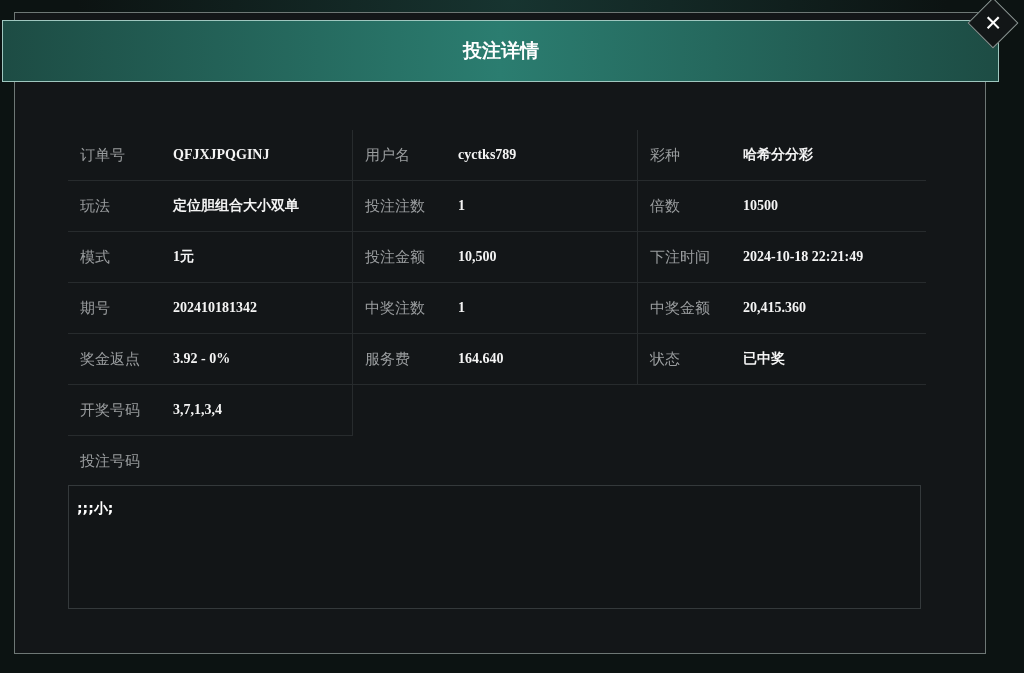 The height and width of the screenshot is (673, 1024). What do you see at coordinates (202, 359) in the screenshot?
I see `field-value: 3.92 - 0%` at bounding box center [202, 359].